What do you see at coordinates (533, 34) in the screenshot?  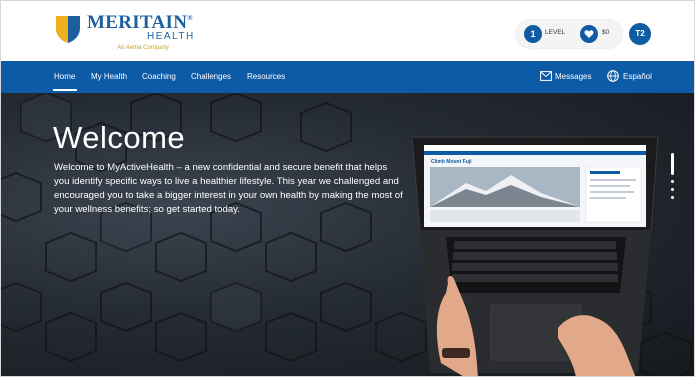 I see `level-badge: 1` at bounding box center [533, 34].